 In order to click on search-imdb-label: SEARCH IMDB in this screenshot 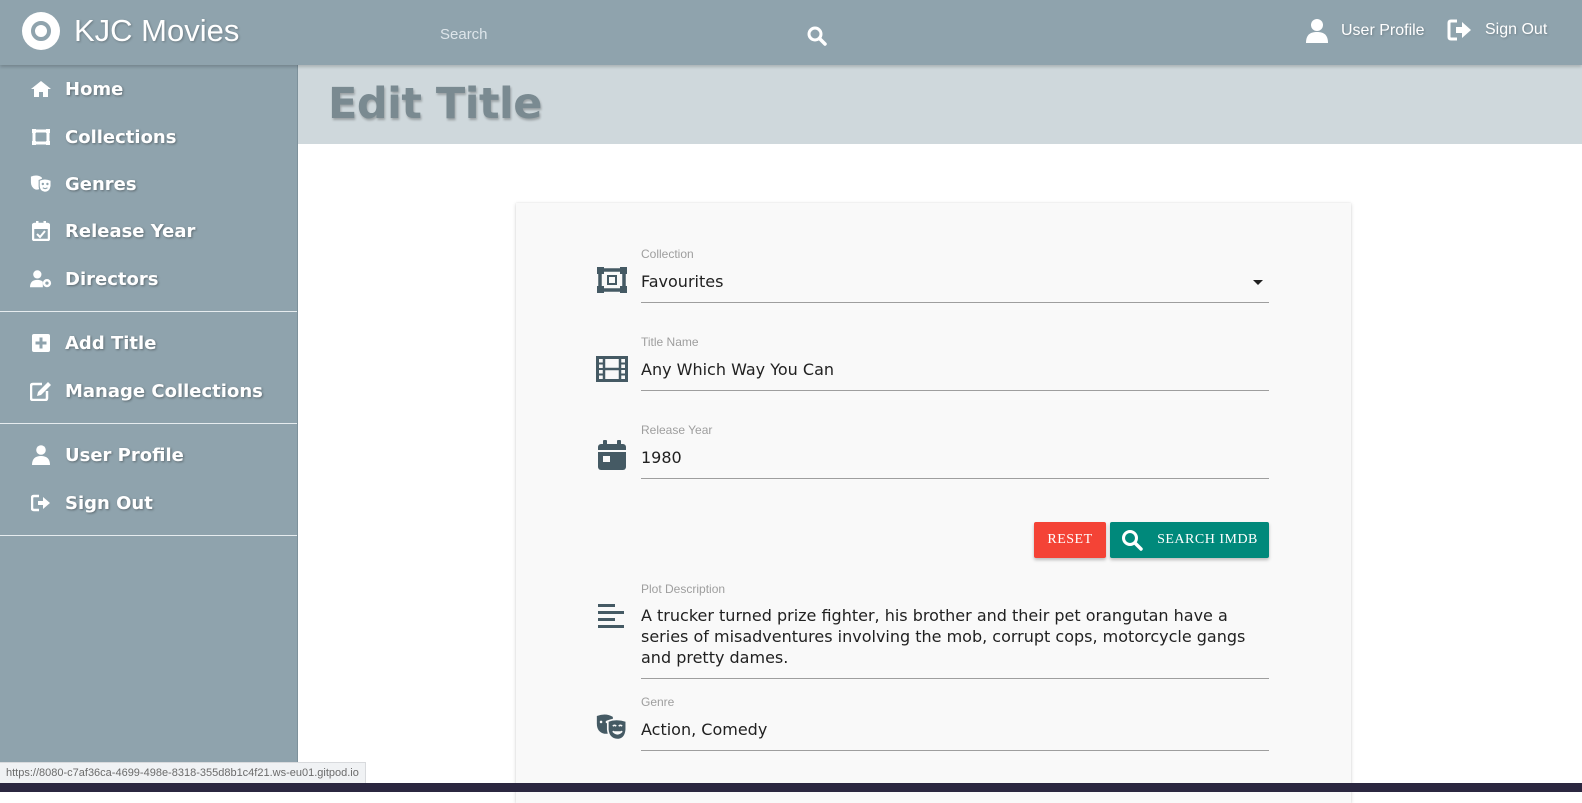, I will do `click(1207, 539)`.